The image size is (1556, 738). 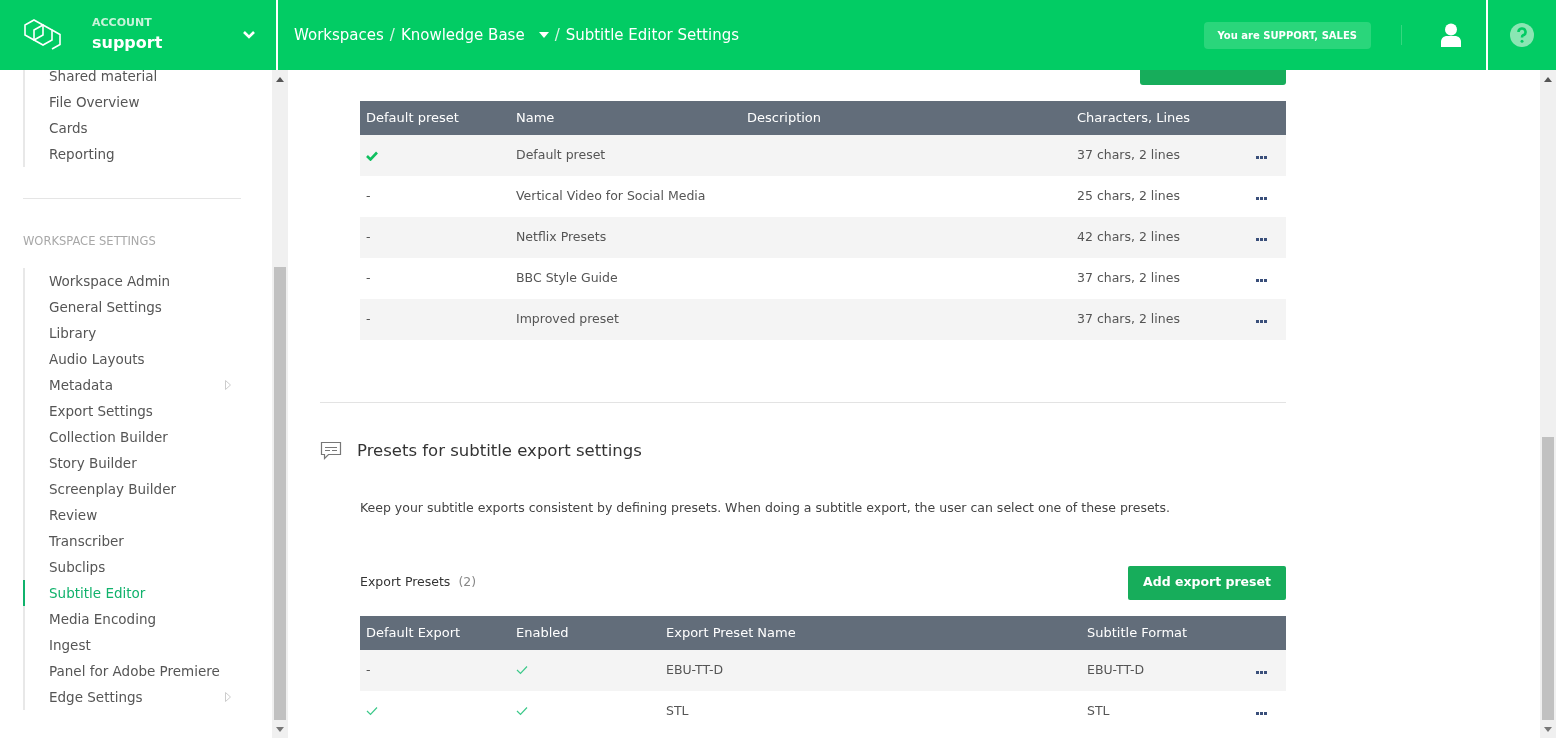 I want to click on help-icon, so click(x=1522, y=35).